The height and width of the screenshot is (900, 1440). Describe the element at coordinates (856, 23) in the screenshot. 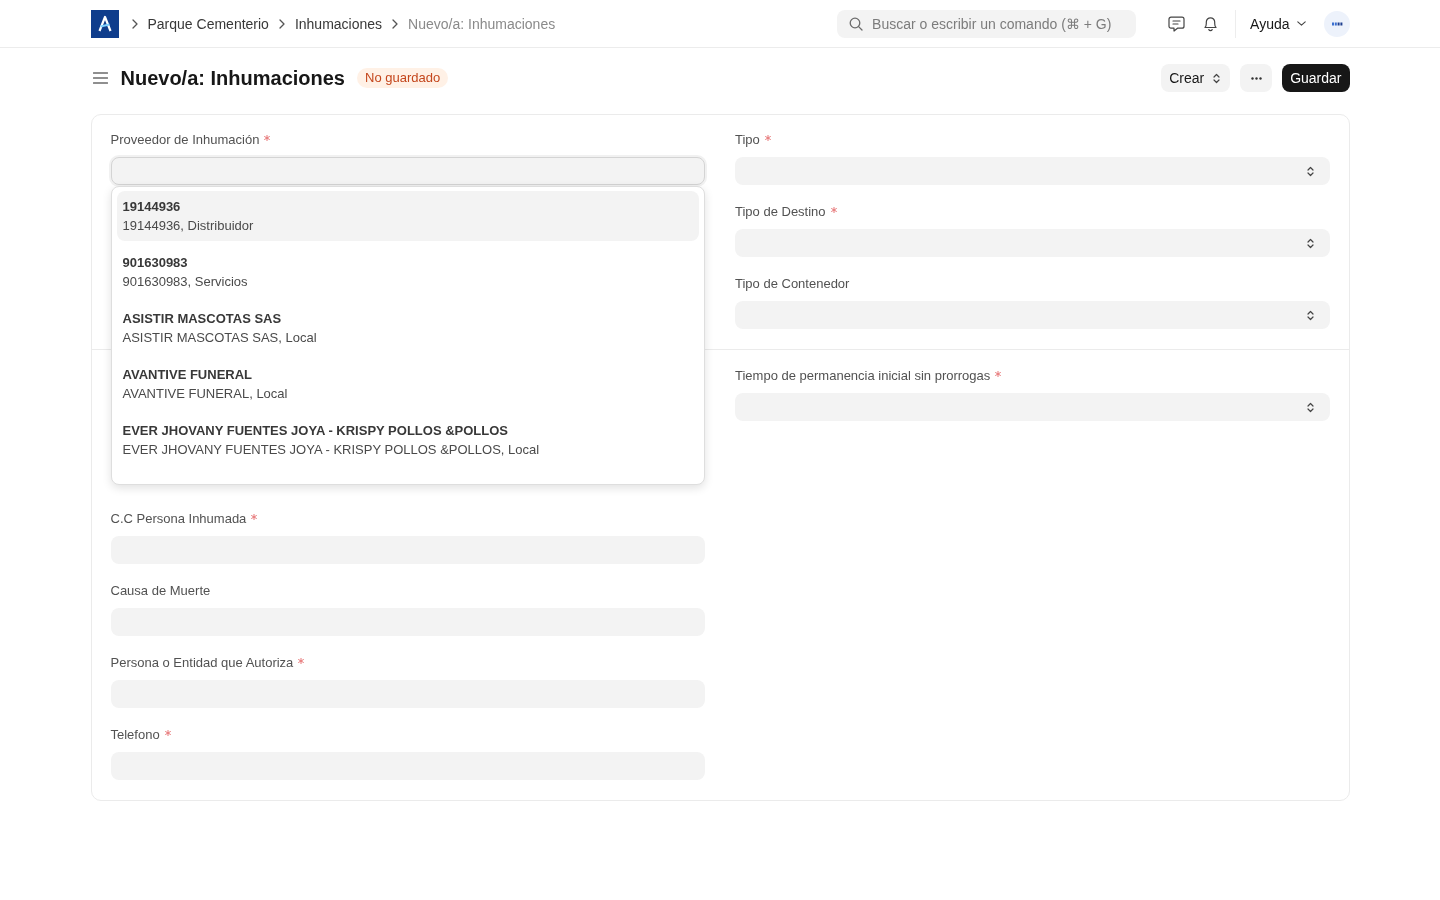

I see `search-icon` at that location.